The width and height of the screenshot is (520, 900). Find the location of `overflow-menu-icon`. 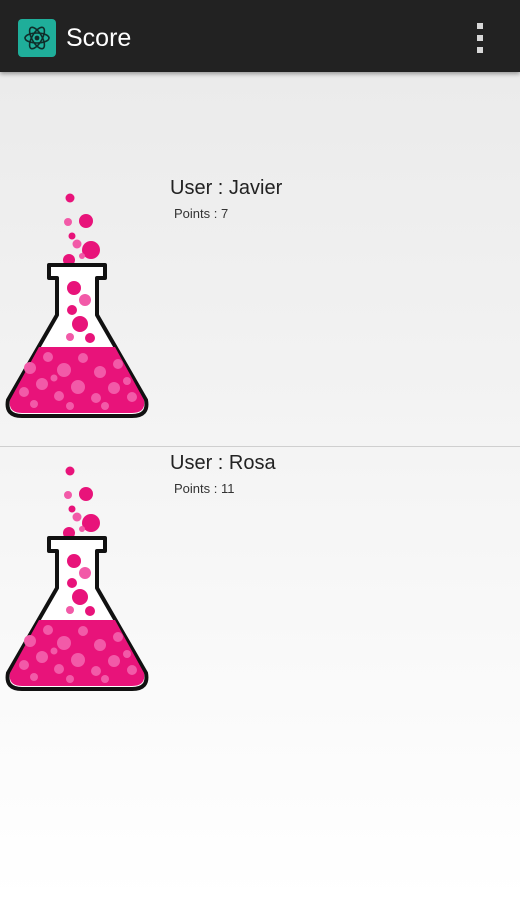

overflow-menu-icon is located at coordinates (480, 38).